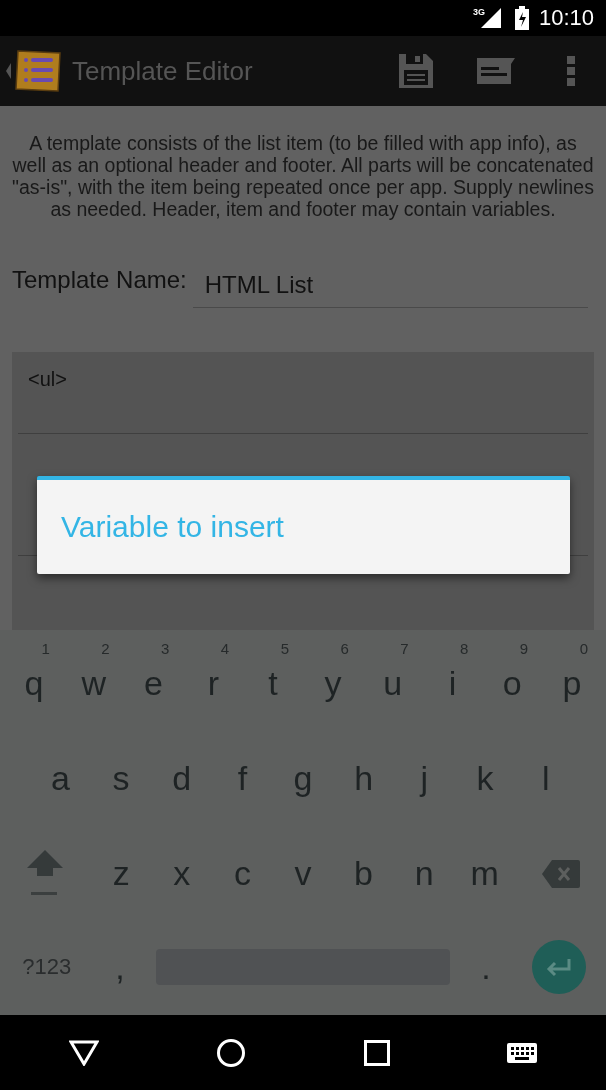 This screenshot has width=606, height=1090. Describe the element at coordinates (424, 873) in the screenshot. I see `keyboard-key: n` at that location.